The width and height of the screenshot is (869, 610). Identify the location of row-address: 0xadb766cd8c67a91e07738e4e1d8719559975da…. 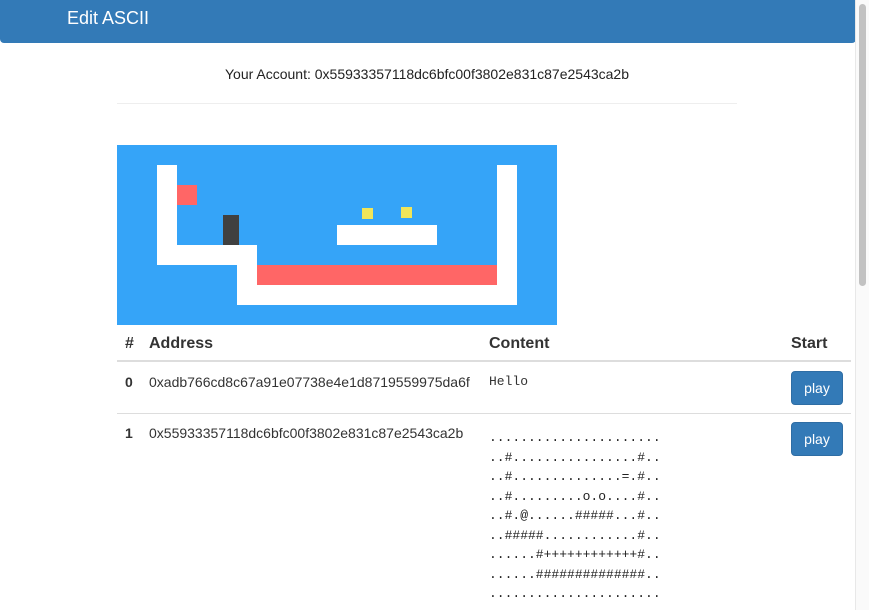
(309, 382).